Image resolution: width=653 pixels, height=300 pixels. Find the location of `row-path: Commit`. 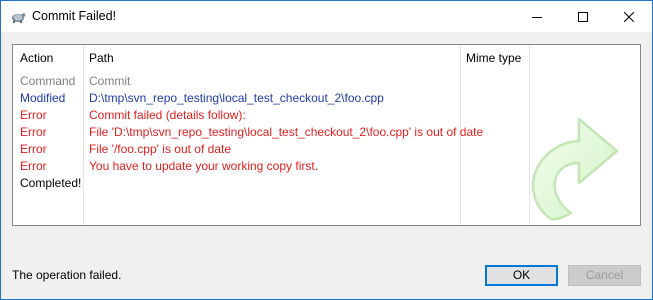

row-path: Commit is located at coordinates (109, 81).